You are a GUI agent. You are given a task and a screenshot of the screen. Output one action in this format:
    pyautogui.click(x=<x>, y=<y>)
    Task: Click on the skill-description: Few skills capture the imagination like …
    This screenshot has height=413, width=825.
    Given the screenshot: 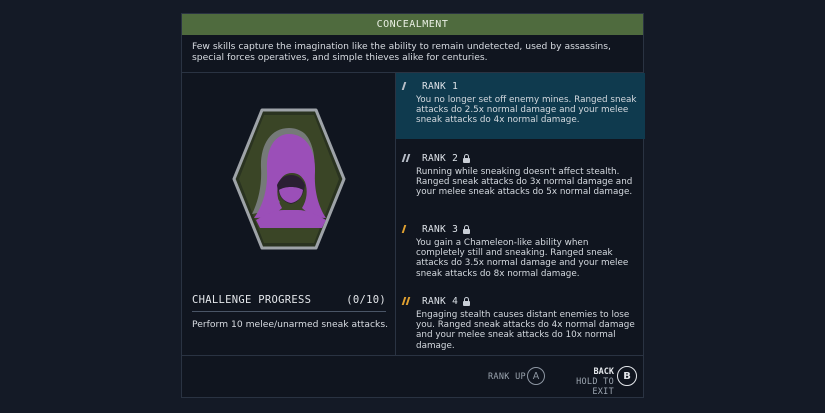 What is the action you would take?
    pyautogui.click(x=401, y=52)
    